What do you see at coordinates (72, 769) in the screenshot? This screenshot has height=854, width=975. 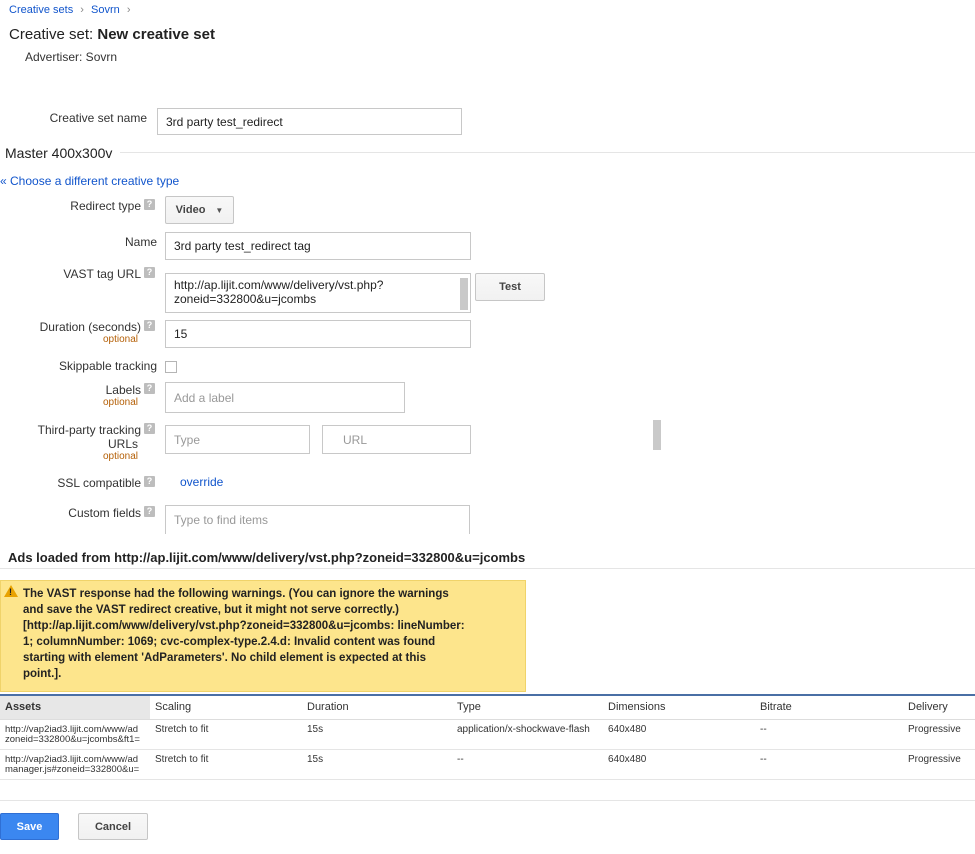 I see `asset-url-line2: manager.js#zoneid=332800&u=` at bounding box center [72, 769].